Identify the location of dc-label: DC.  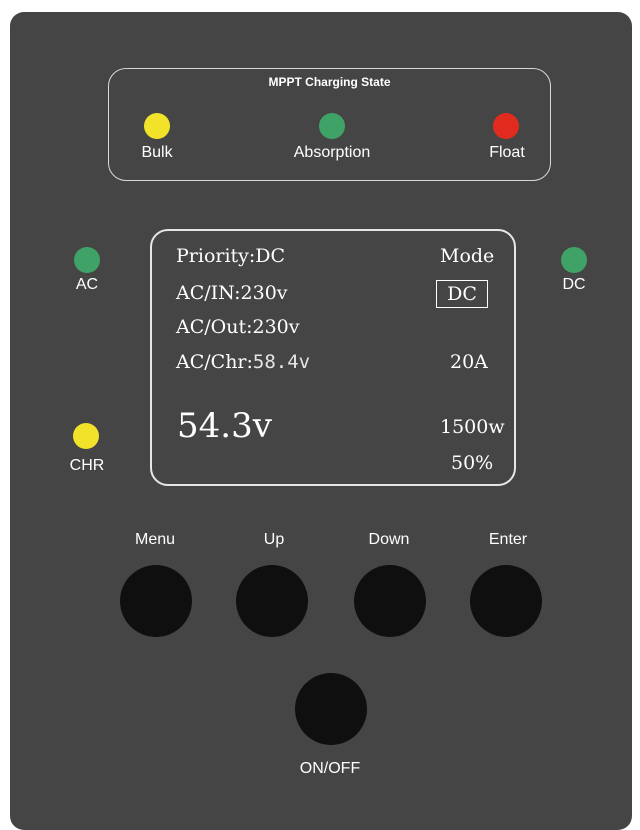
(574, 284).